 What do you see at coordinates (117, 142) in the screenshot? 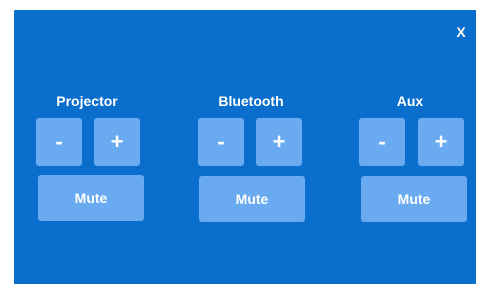
I see `projector-volume-up-button: +` at bounding box center [117, 142].